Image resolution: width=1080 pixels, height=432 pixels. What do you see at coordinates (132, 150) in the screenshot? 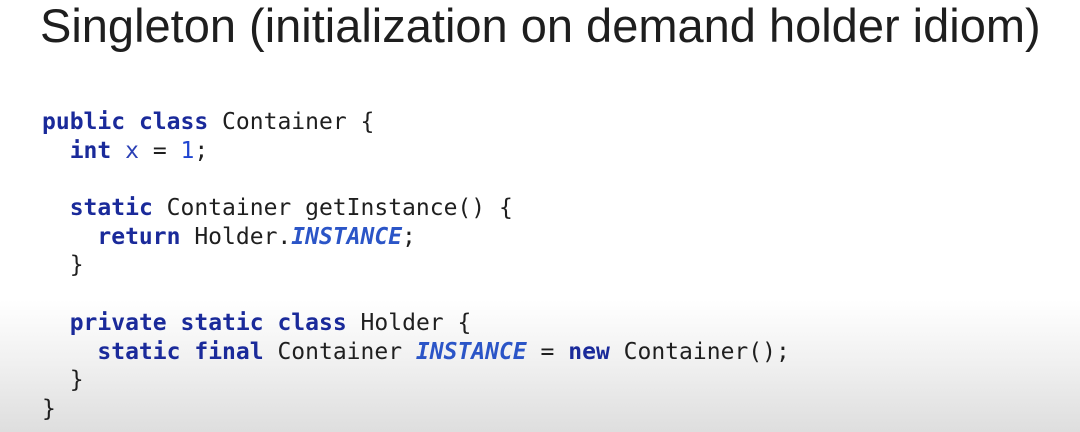
I see `code-token-field-name: x` at bounding box center [132, 150].